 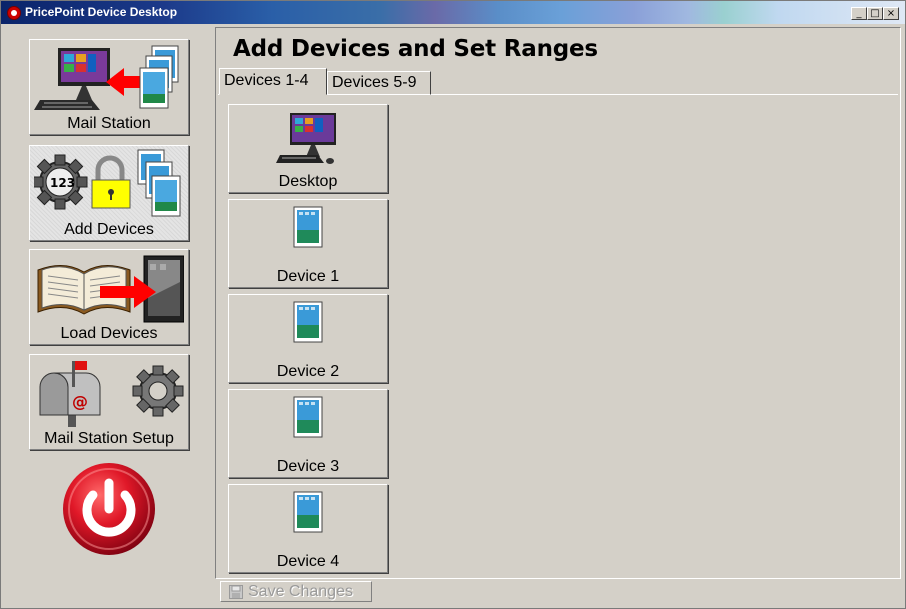 I want to click on svg-text: 123, so click(x=62, y=183).